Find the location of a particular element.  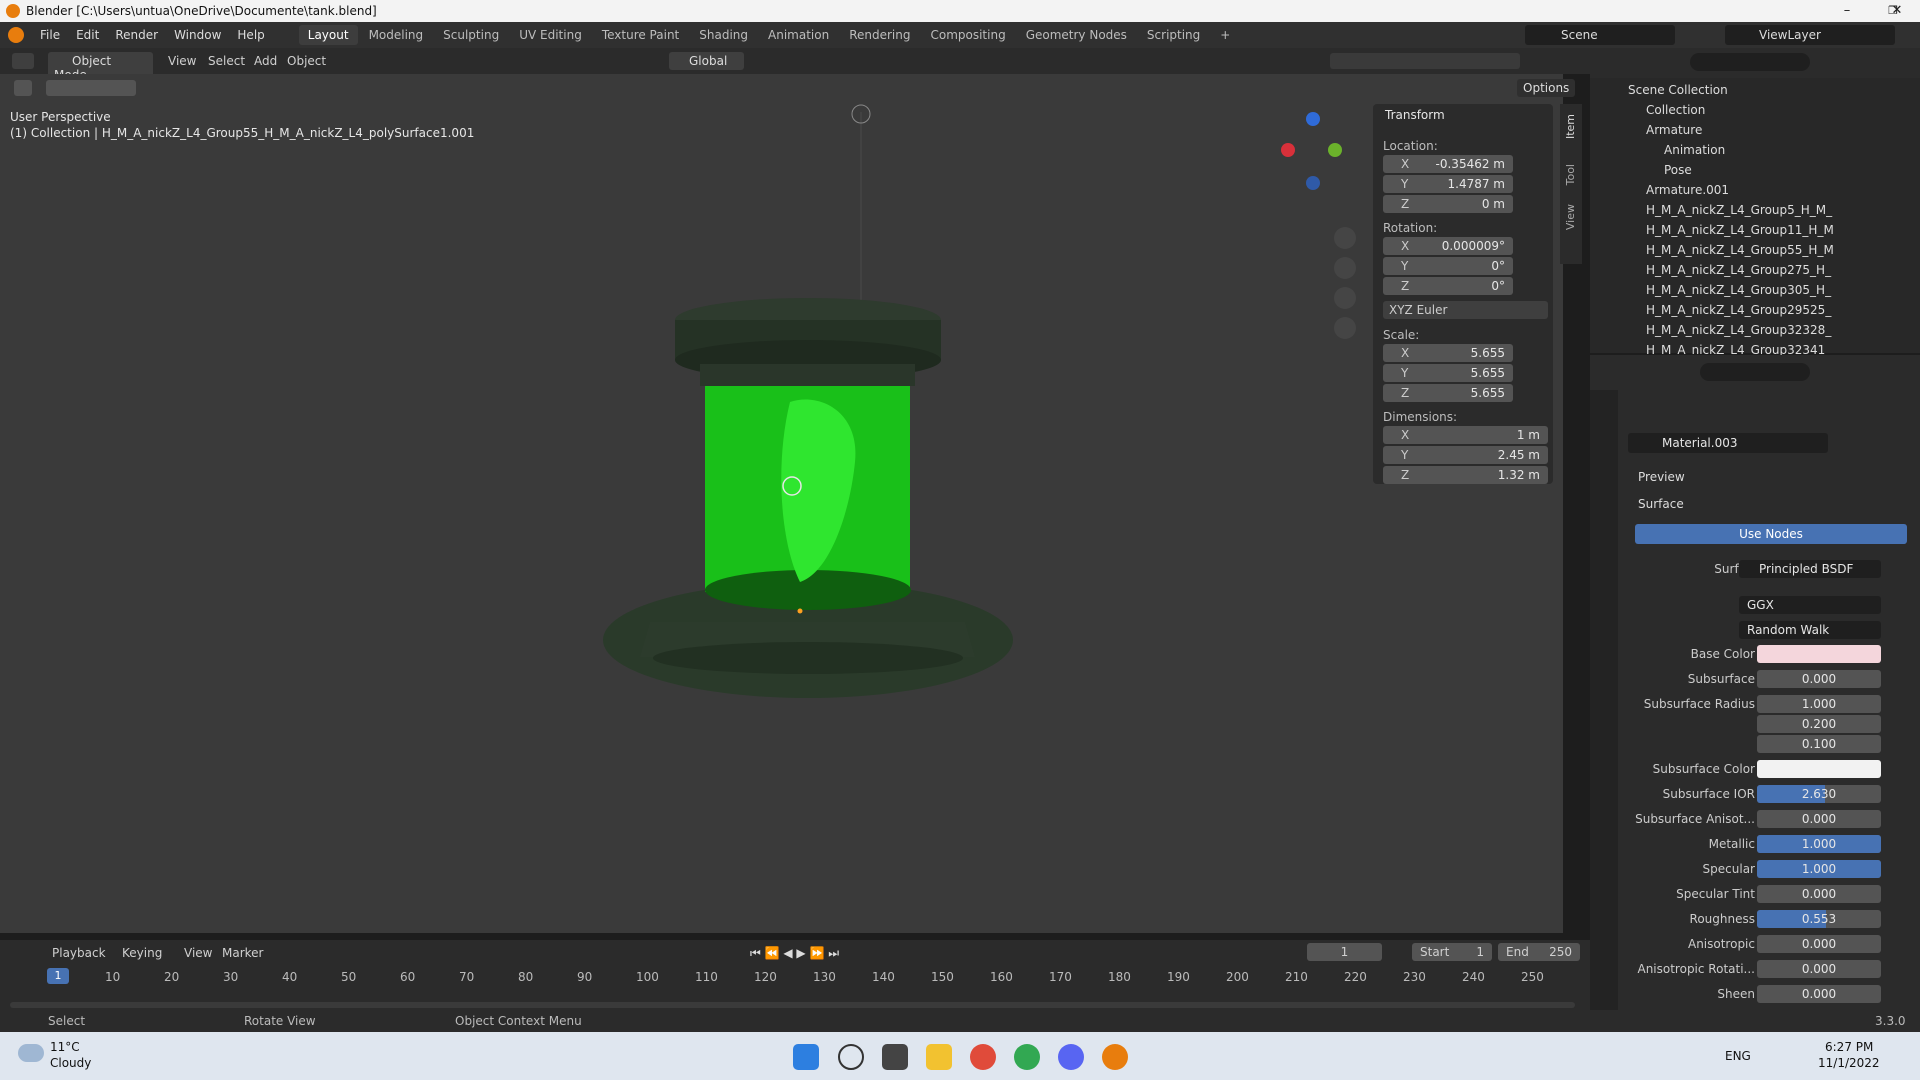

clock-time: 6:27 PM is located at coordinates (1849, 1047).